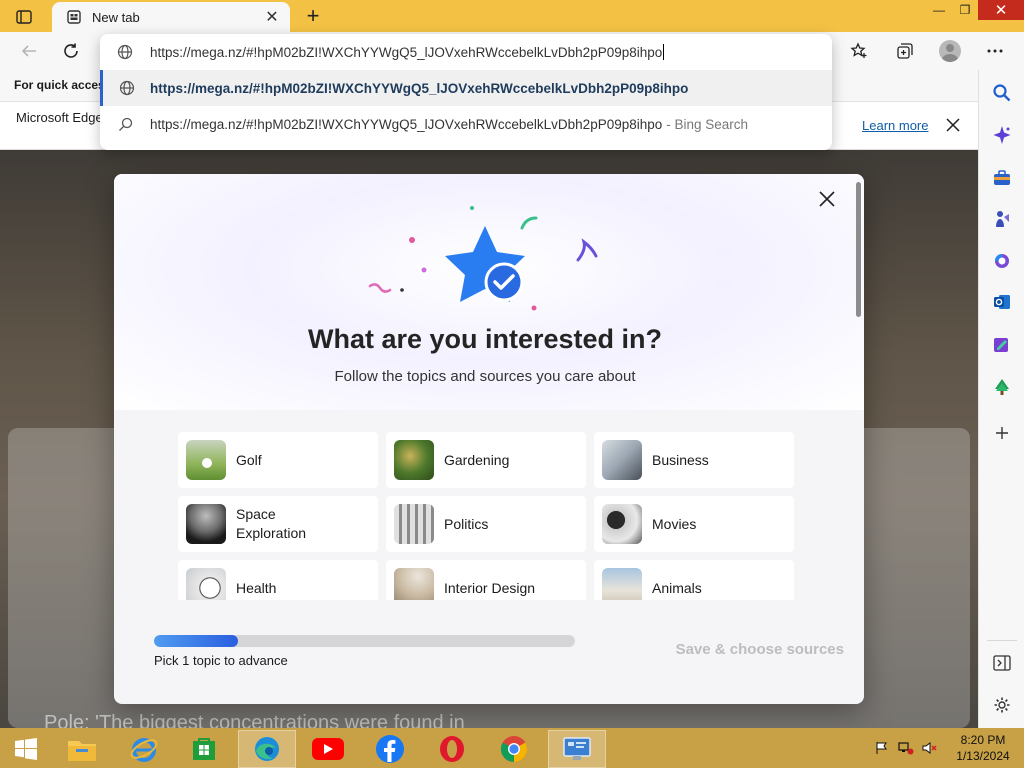  I want to click on designer-icon, so click(1001, 345).